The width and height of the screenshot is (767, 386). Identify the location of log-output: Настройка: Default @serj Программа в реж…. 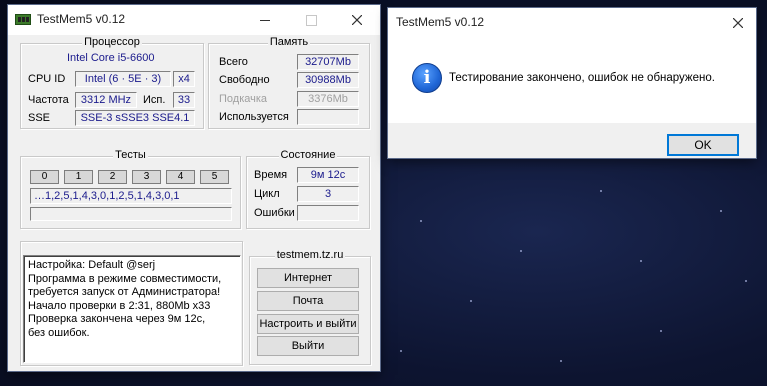
(132, 309).